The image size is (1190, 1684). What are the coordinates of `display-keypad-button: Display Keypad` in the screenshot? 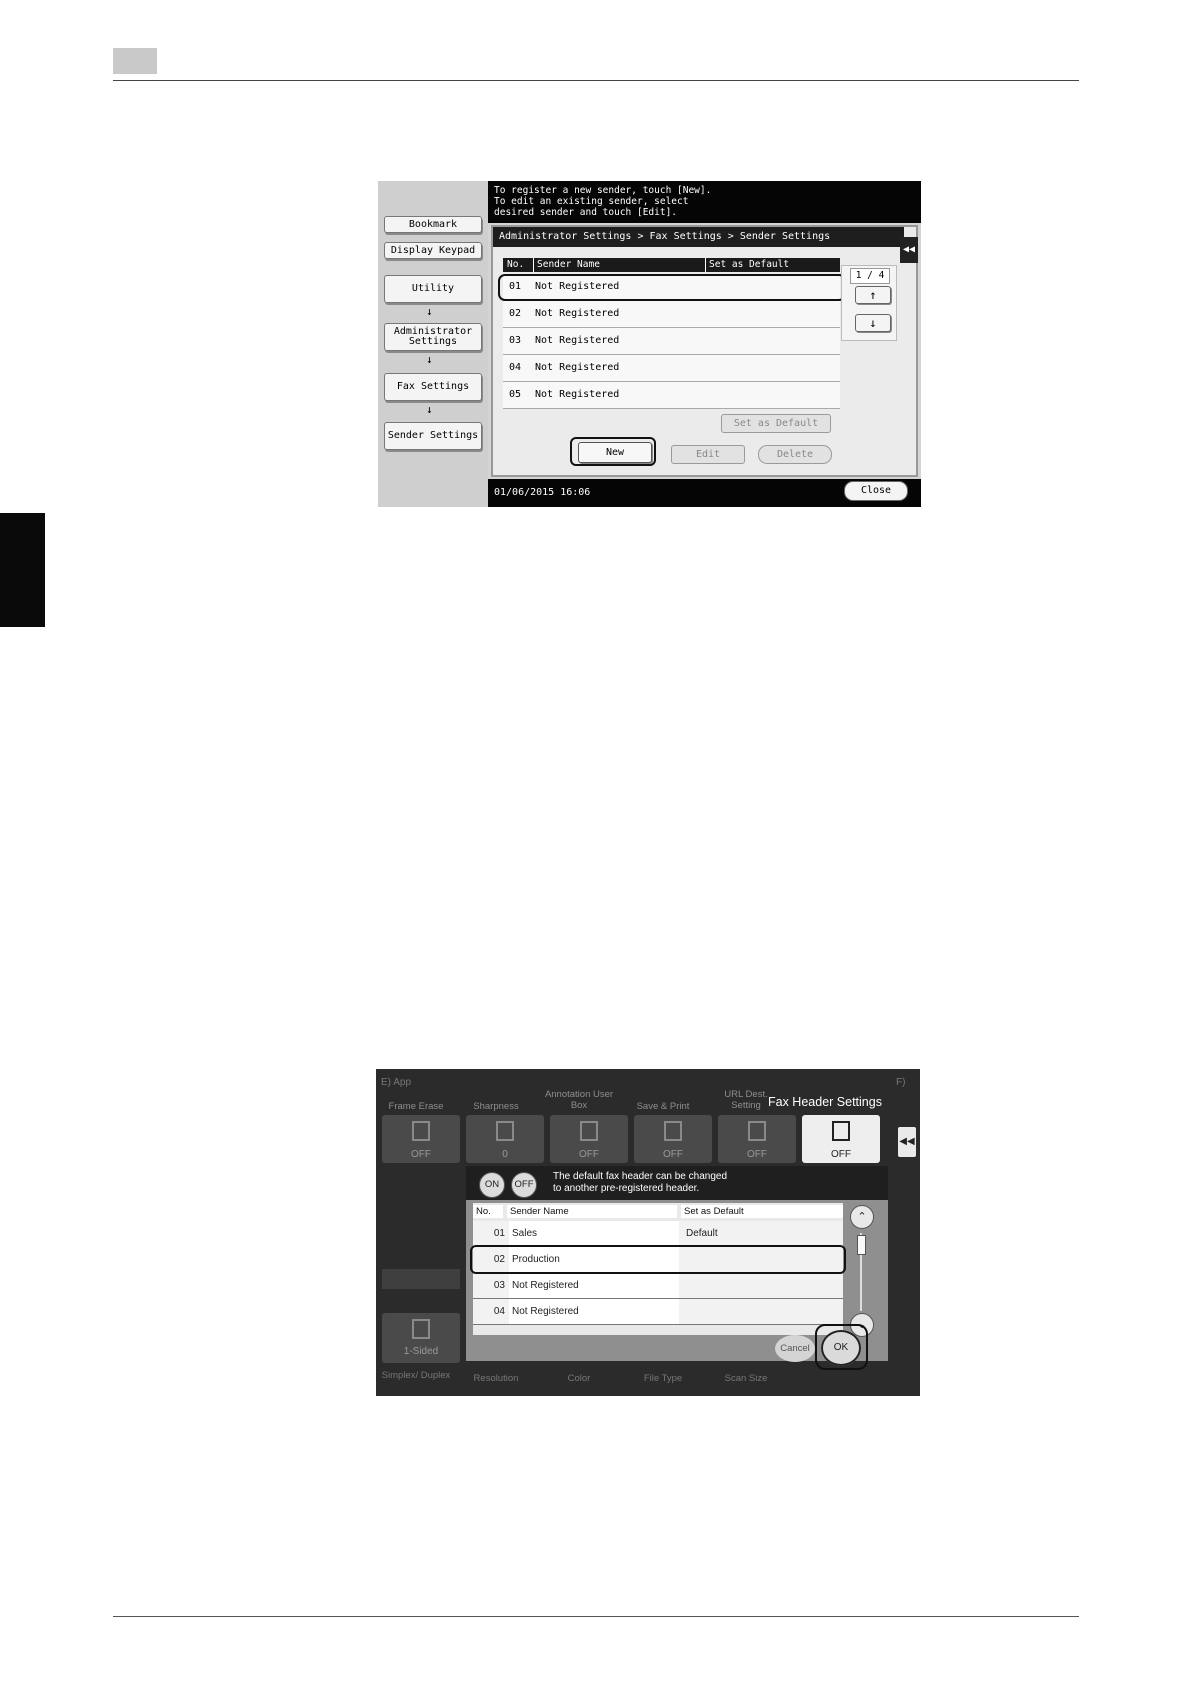 It's located at (433, 250).